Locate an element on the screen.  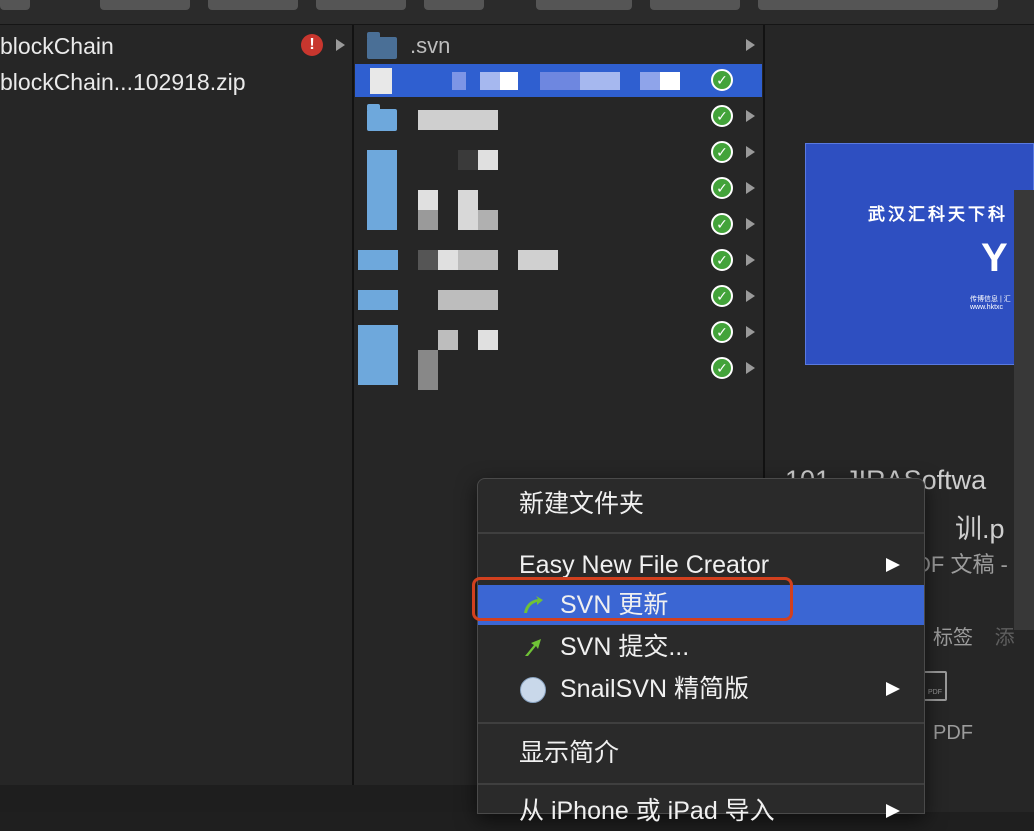
preview-cover-url: www.hktxc is located at coordinates (987, 307).